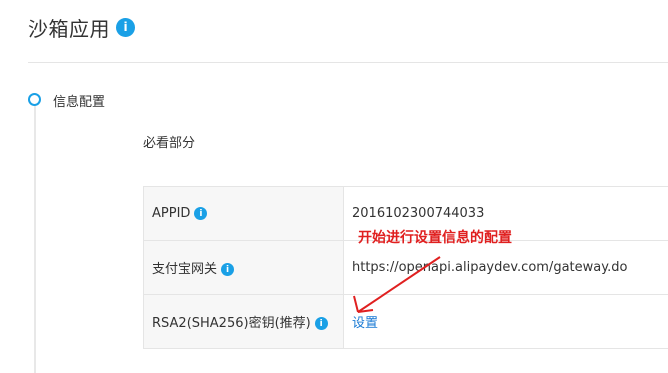 The image size is (668, 373). I want to click on rsa2-label: RSA2(SHA256)密钥(推荐), so click(231, 323).